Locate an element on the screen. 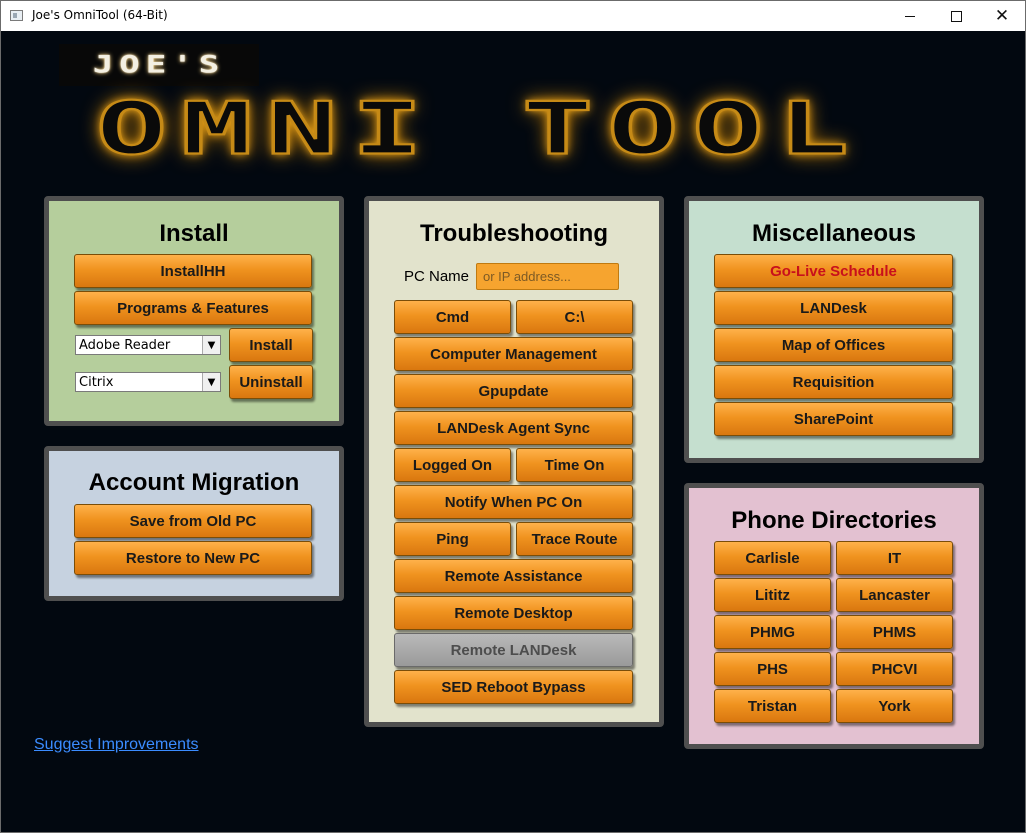  close-icon: ✕ is located at coordinates (1002, 15).